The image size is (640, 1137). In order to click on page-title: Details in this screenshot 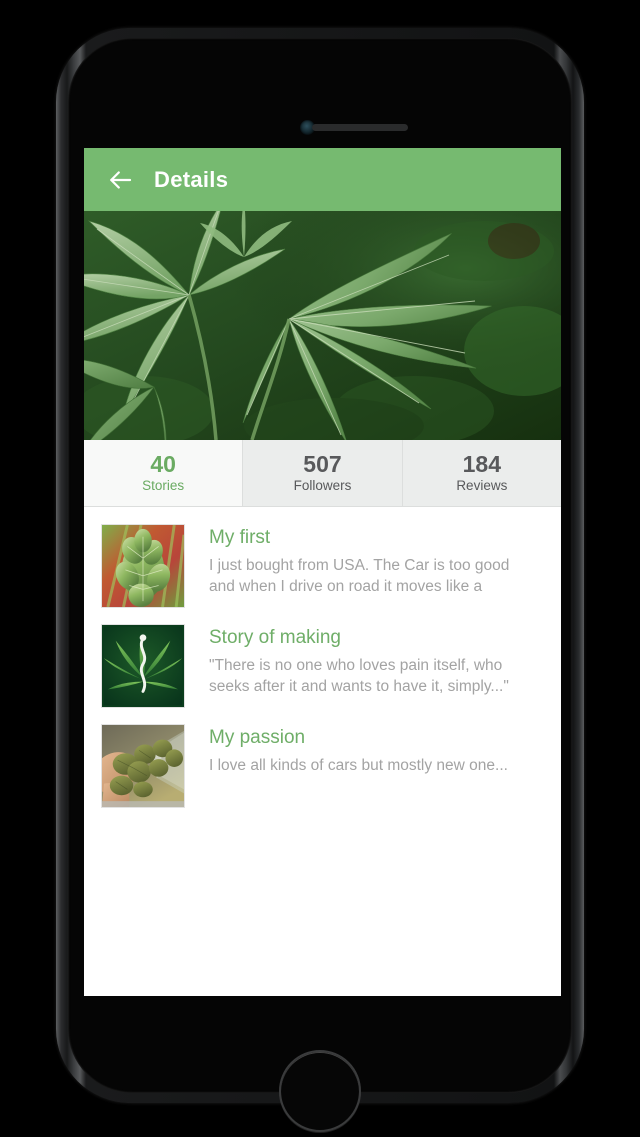, I will do `click(191, 179)`.